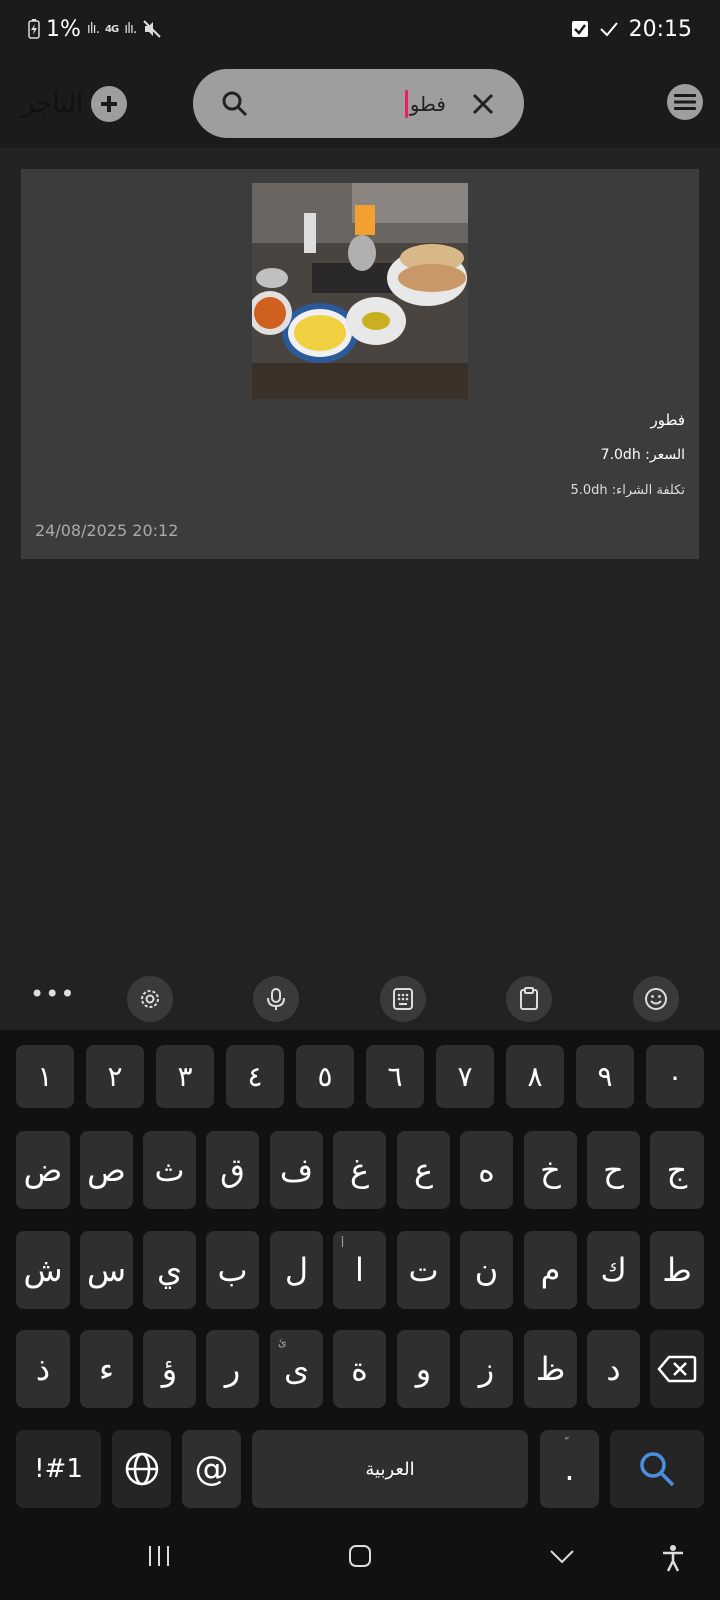 The image size is (720, 1600). I want to click on key-digit: ٢, so click(115, 1076).